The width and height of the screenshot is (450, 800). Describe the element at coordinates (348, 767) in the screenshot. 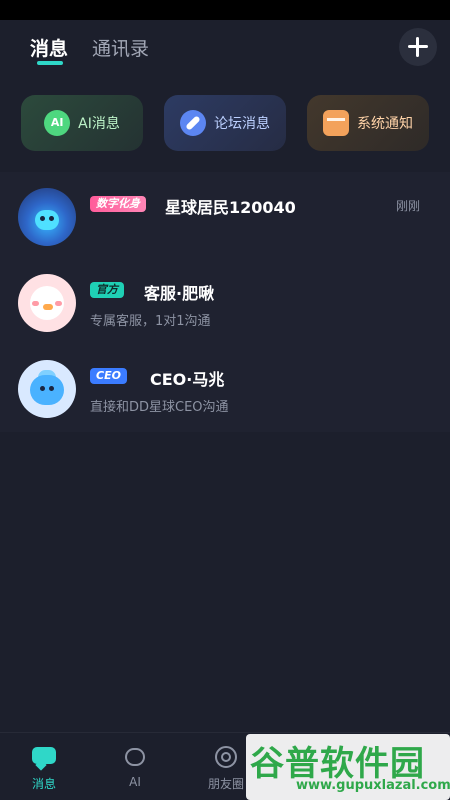

I see `site-watermark: 谷普软件园 www.gupuxlazal.com` at that location.